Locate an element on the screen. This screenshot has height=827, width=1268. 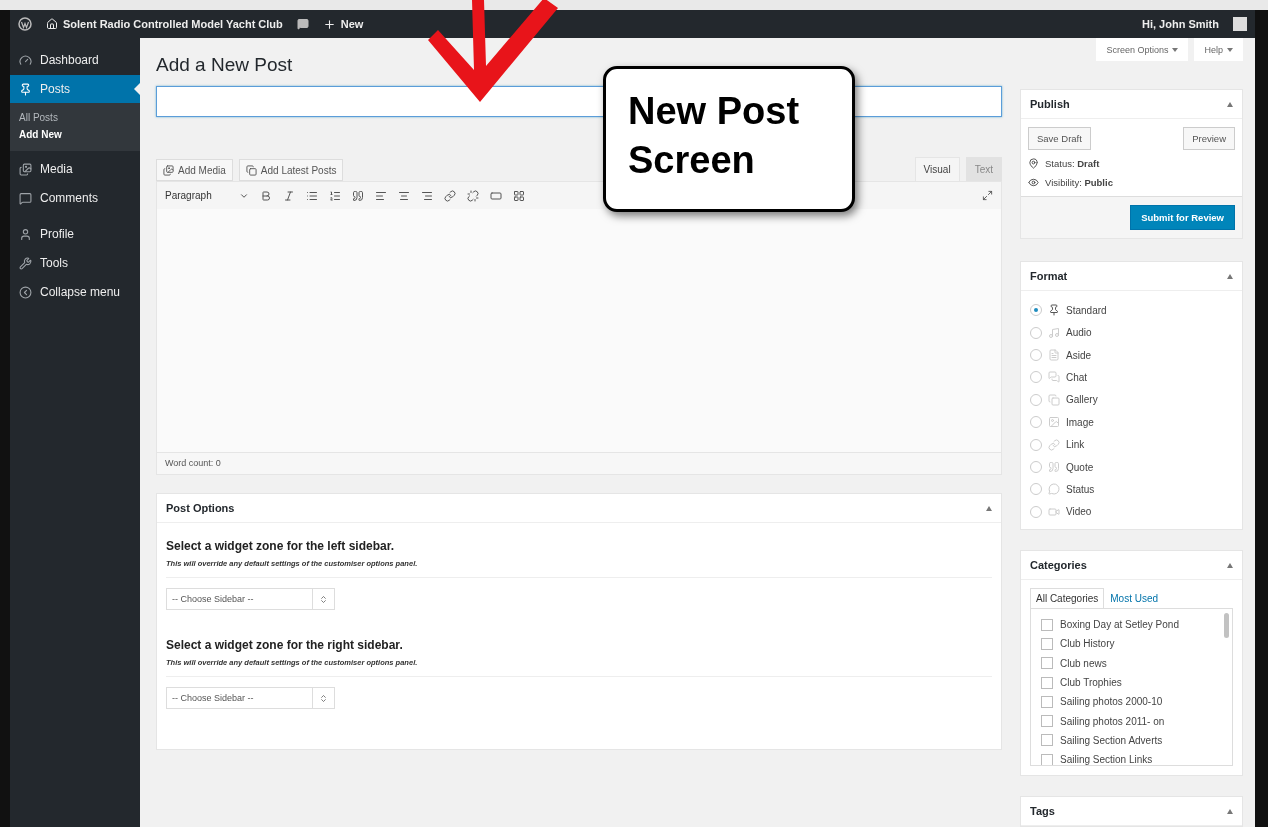
format-option: Audio is located at coordinates (1131, 332).